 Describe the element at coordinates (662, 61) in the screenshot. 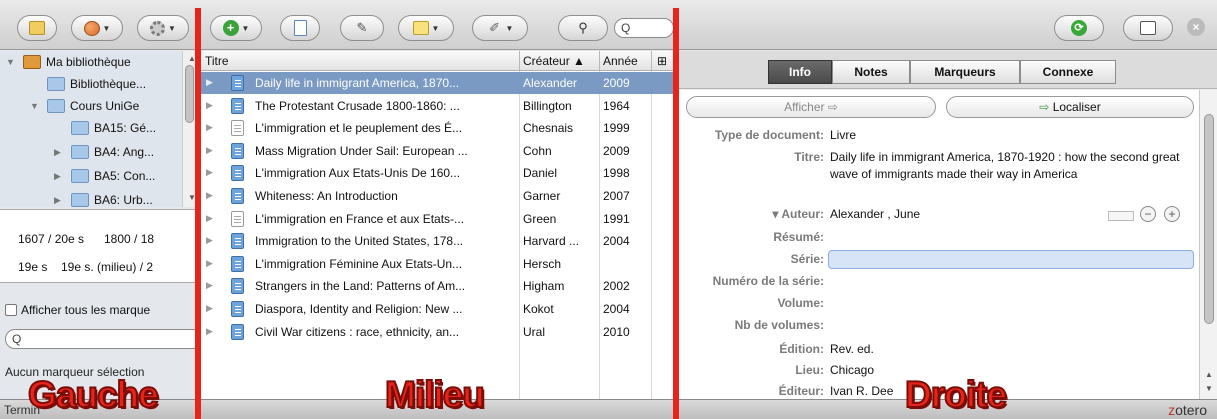

I see `column-picker-icon: ⊞` at that location.